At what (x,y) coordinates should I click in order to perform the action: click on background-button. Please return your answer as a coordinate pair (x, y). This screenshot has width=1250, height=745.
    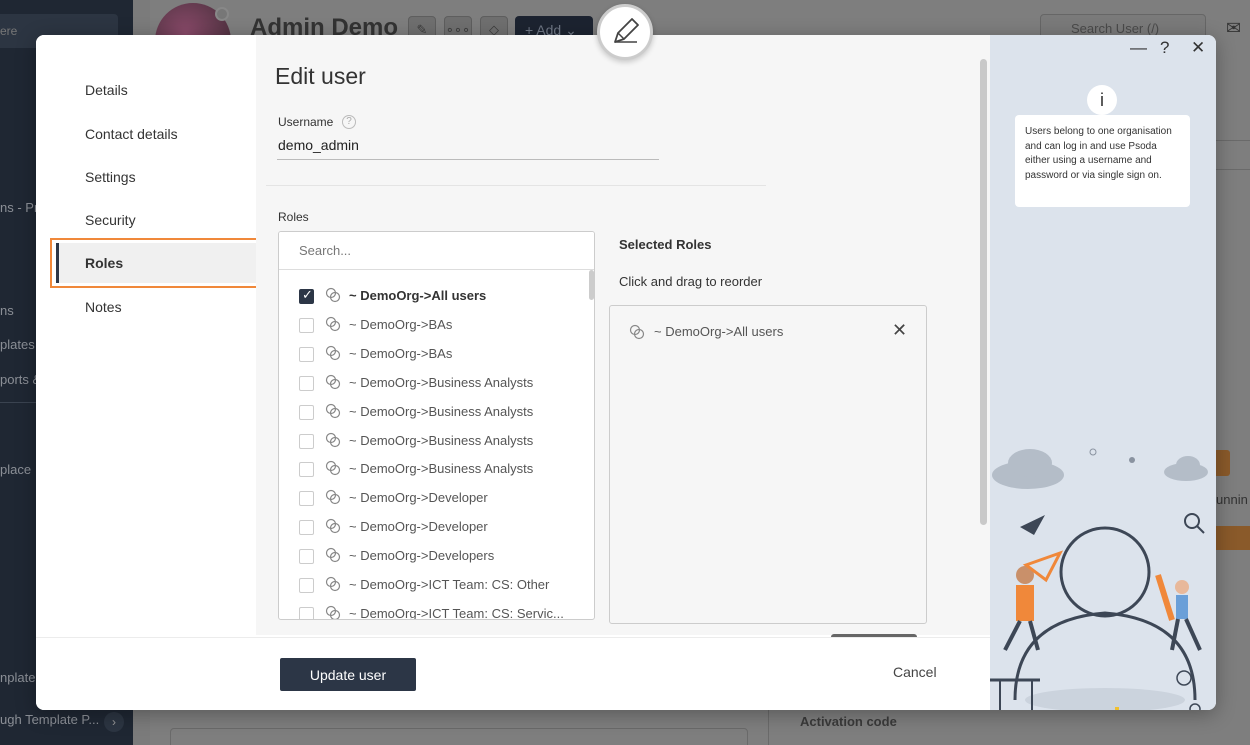
    Looking at the image, I should click on (1232, 538).